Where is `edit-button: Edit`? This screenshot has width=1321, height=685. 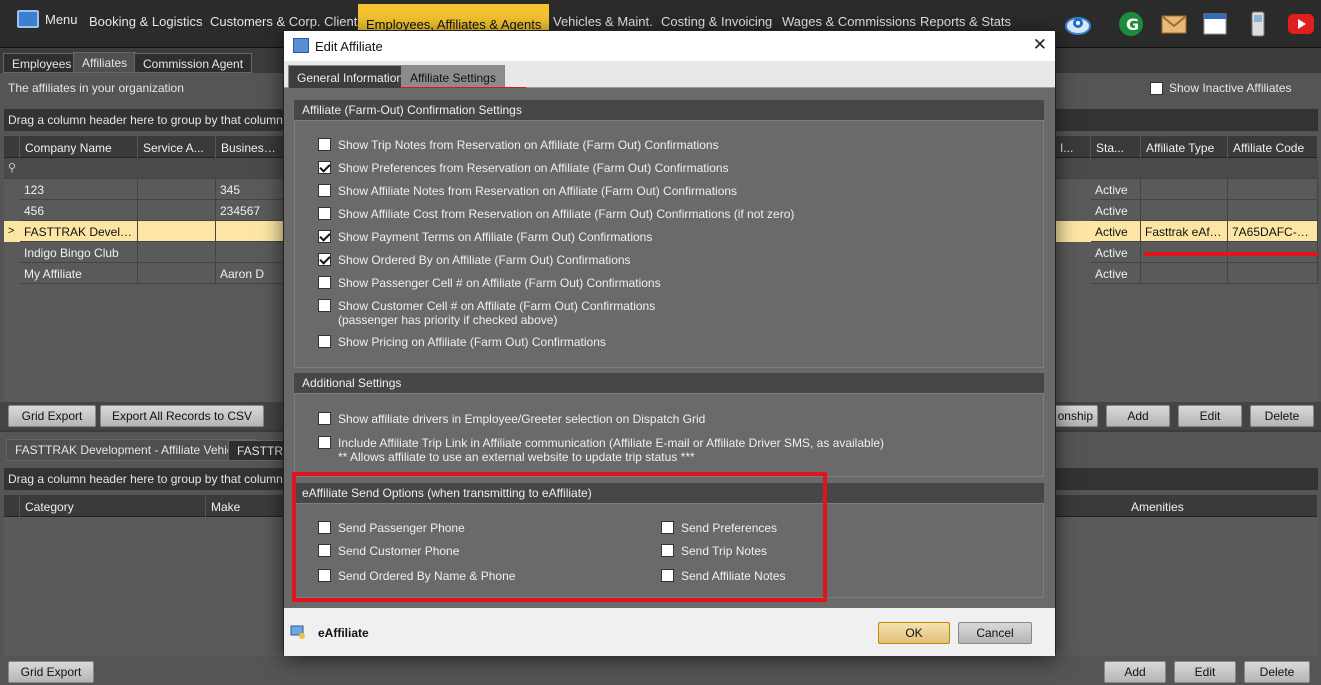 edit-button: Edit is located at coordinates (1210, 416).